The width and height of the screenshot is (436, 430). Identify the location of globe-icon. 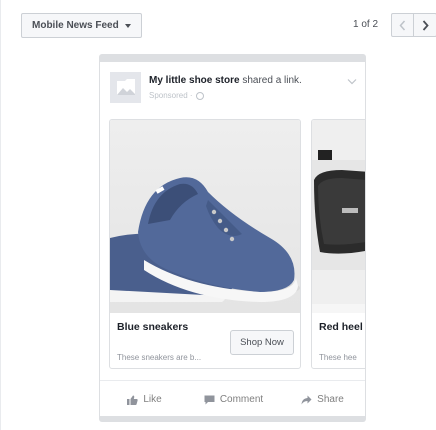
(199, 95).